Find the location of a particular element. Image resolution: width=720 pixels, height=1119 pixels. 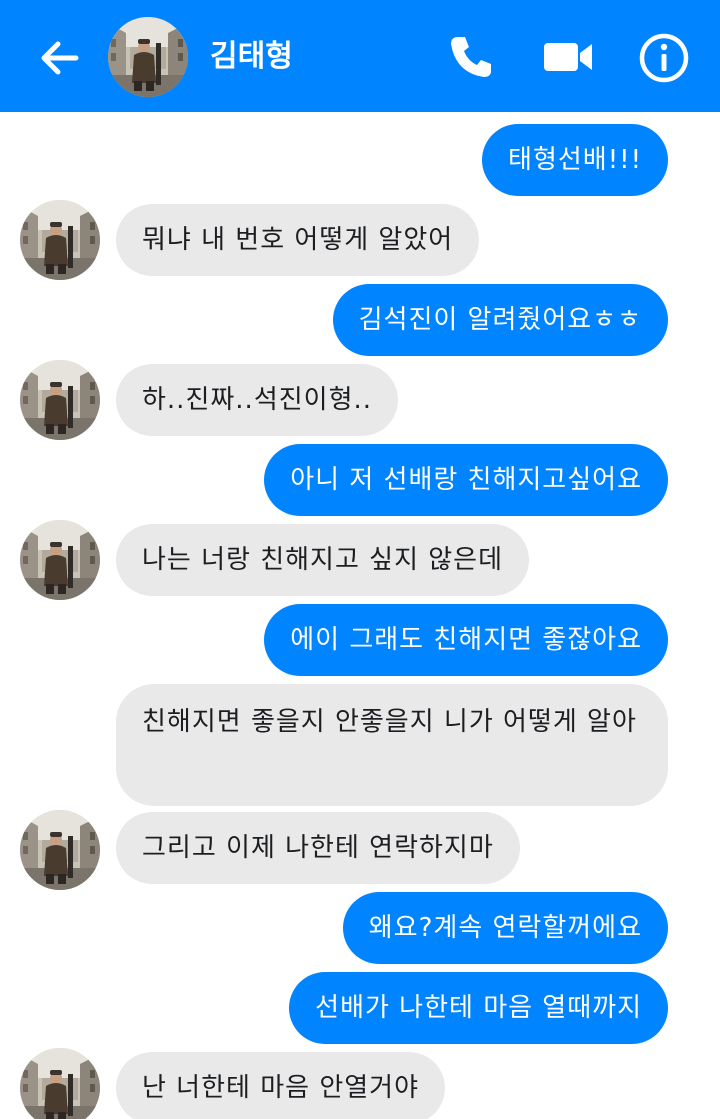

message-bubble-incoming: 나는 너랑 친해지고 싶지 않은데 is located at coordinates (323, 560).